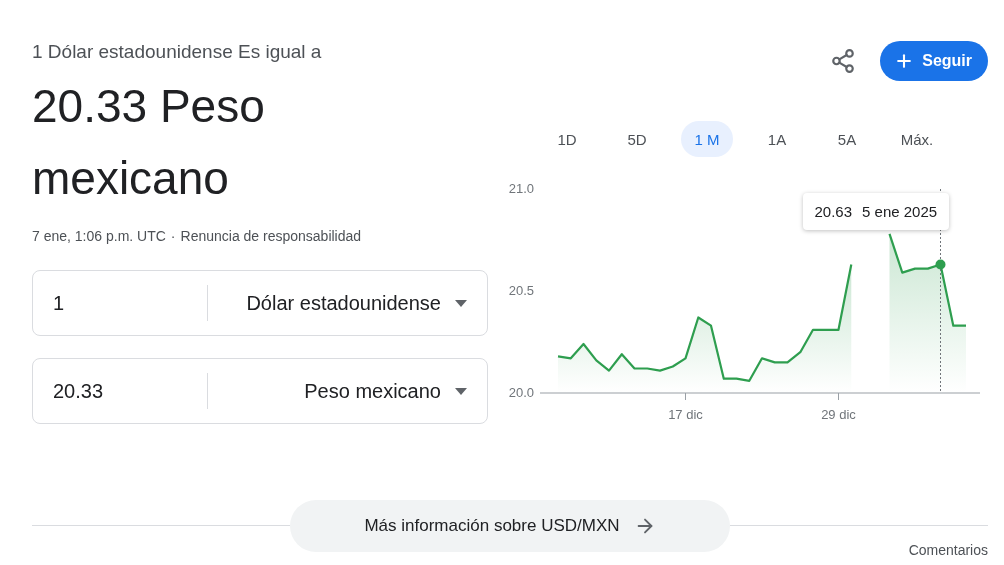 The image size is (1004, 565). What do you see at coordinates (521, 290) in the screenshot?
I see `y-tick-label: 20.5` at bounding box center [521, 290].